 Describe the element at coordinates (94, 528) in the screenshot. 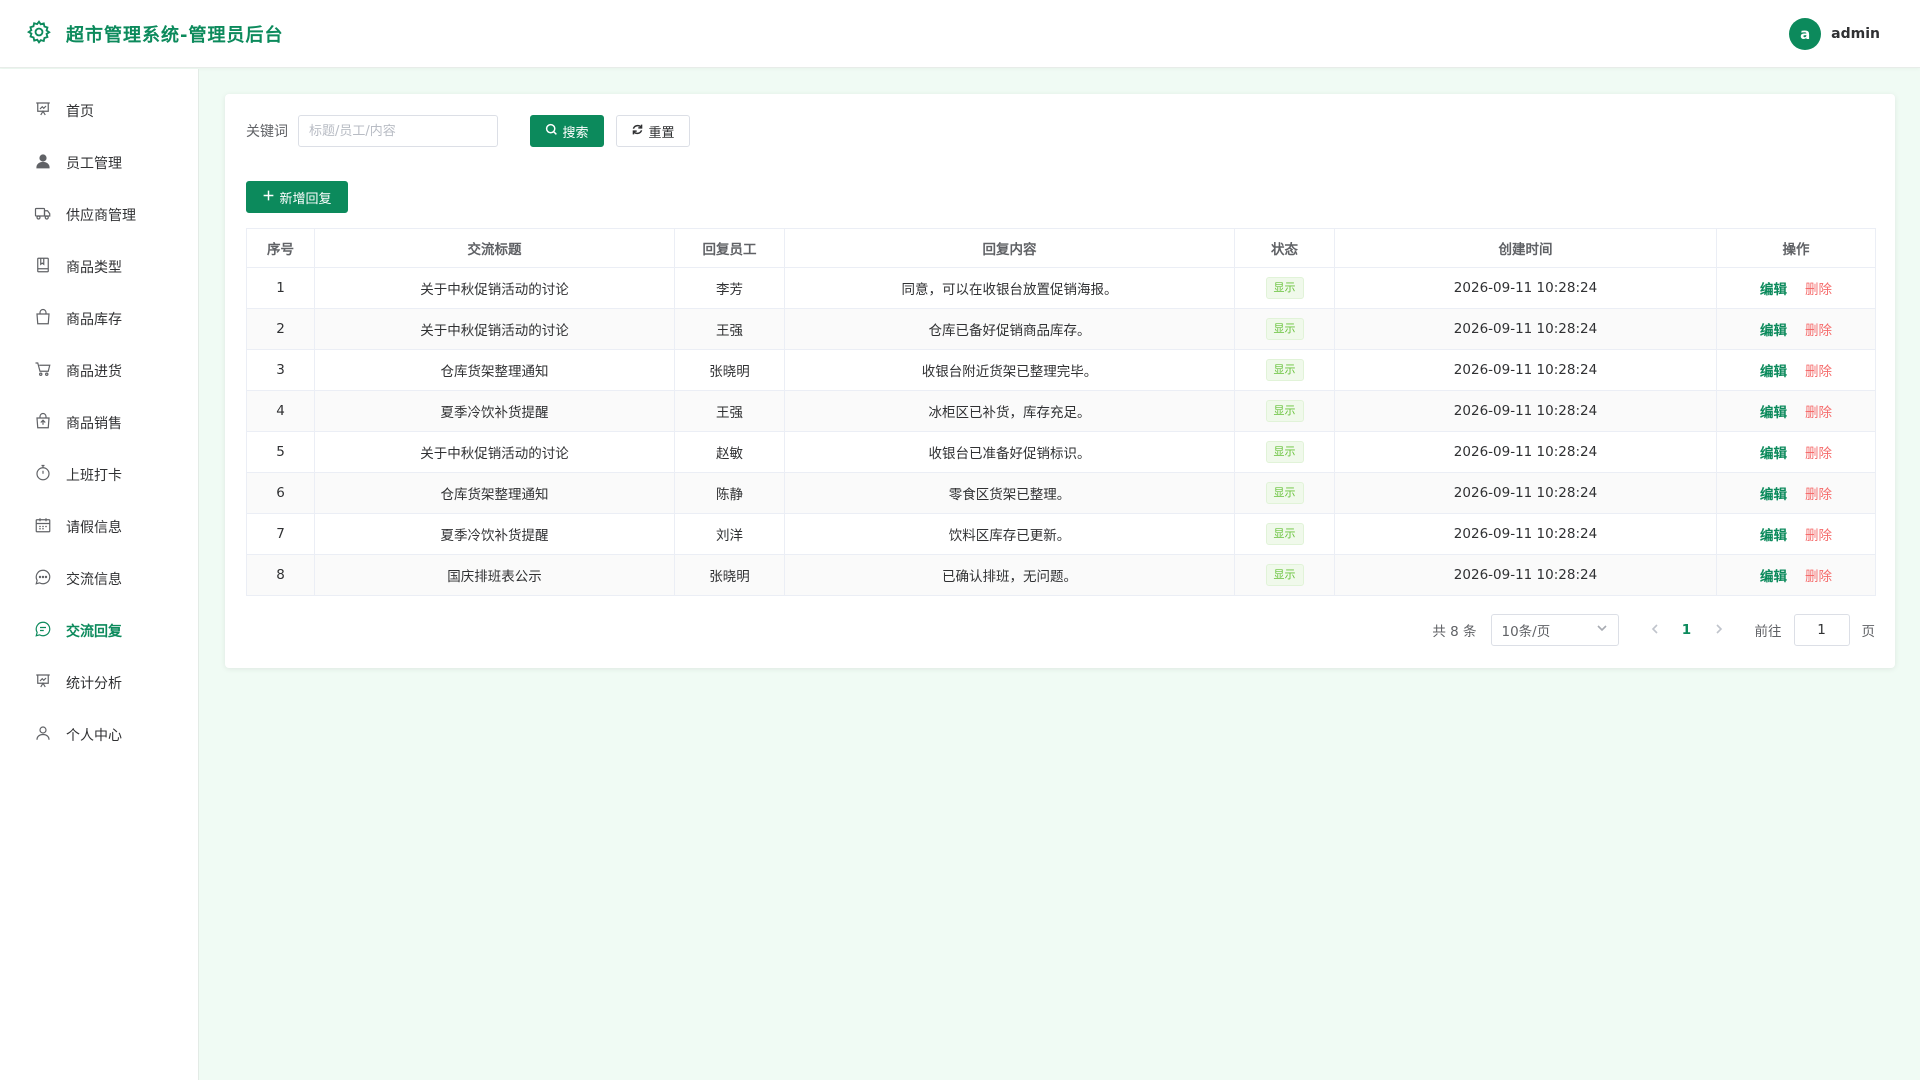

I see `sidebar-item-label: 请假信息` at that location.